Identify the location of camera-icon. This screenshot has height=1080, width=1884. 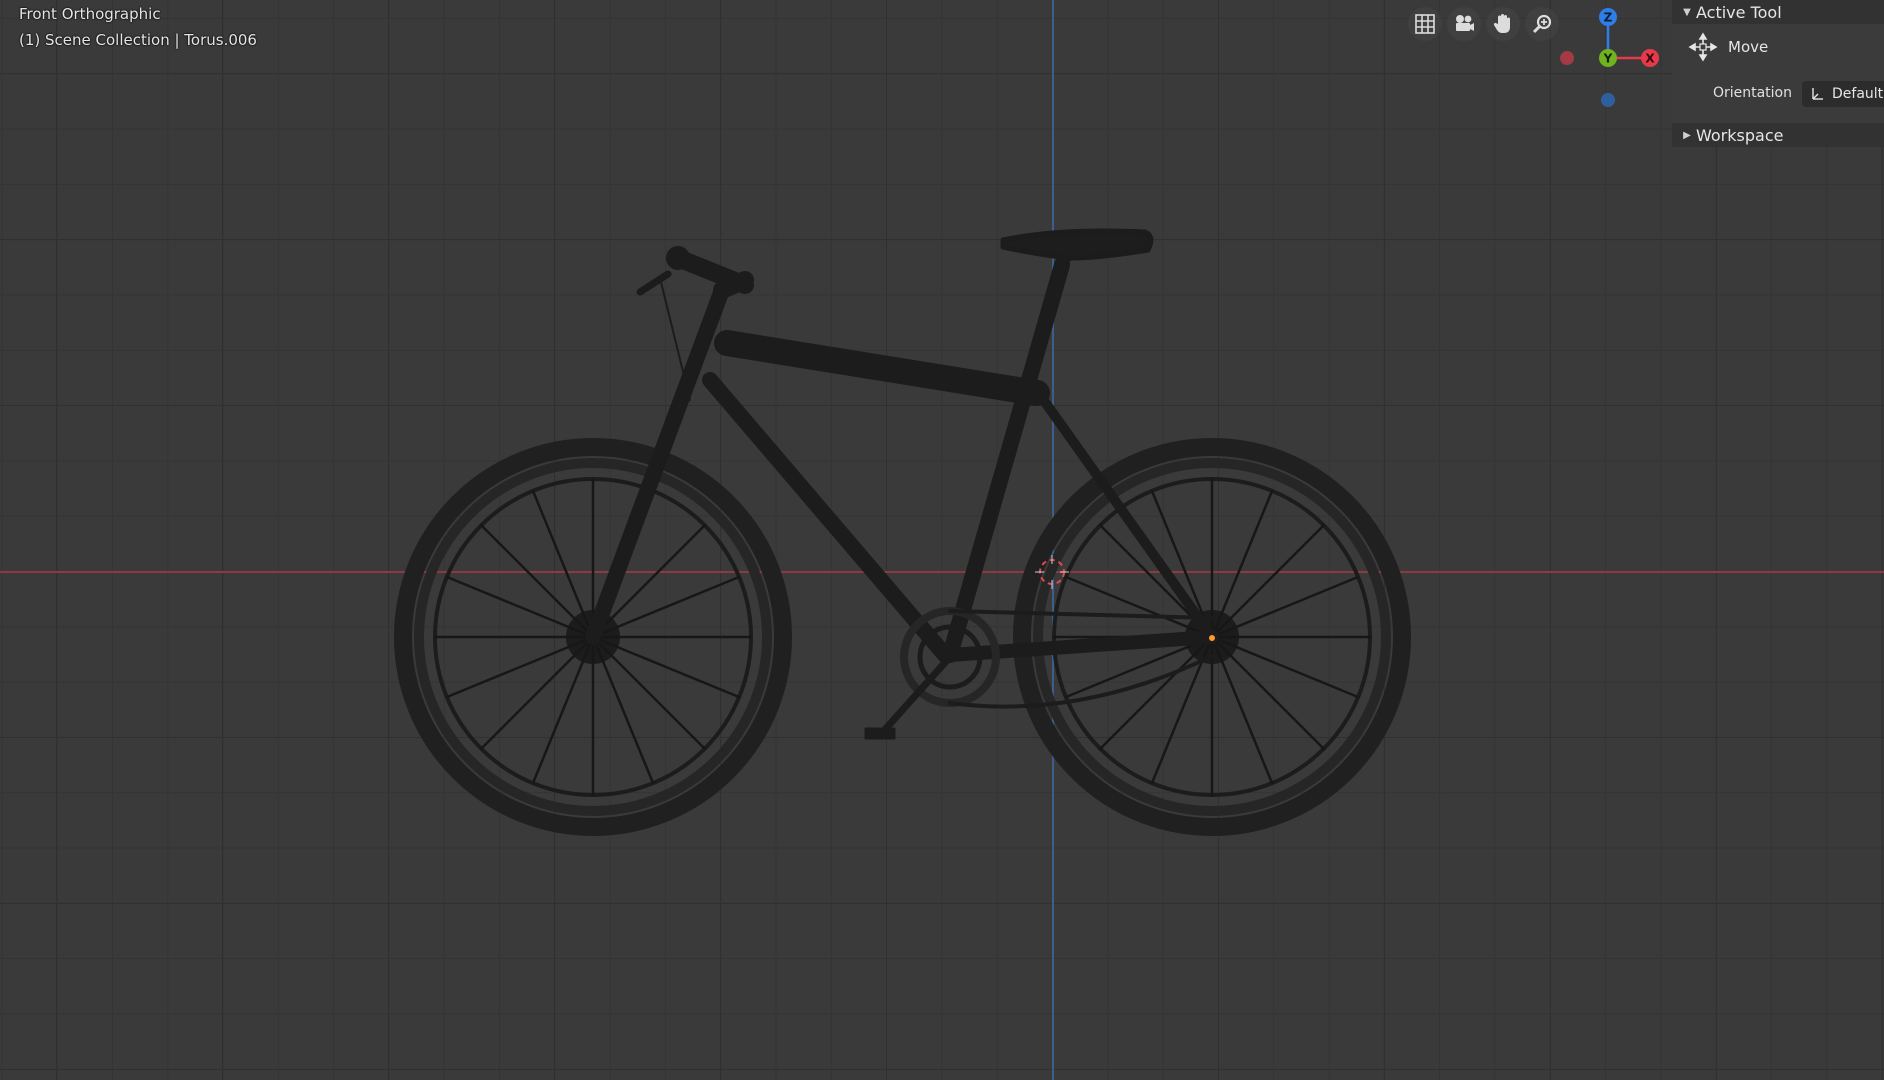
(1465, 23).